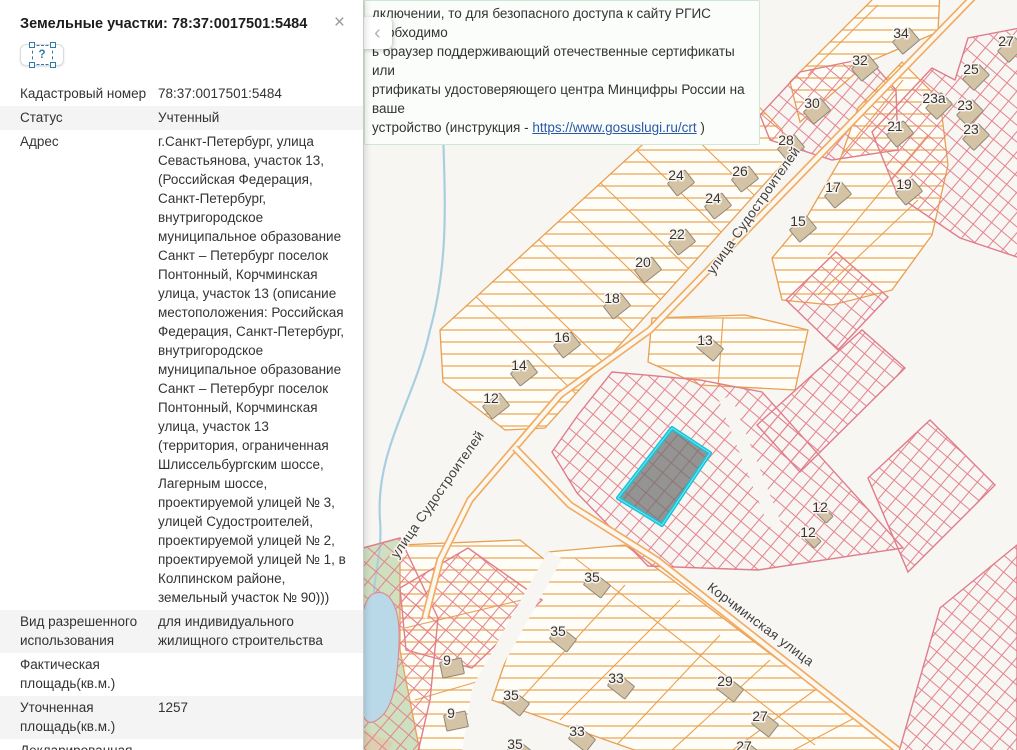 The height and width of the screenshot is (750, 1017). I want to click on gosuslugi-link: https://www.gosuslugi.ru/crt, so click(614, 127).